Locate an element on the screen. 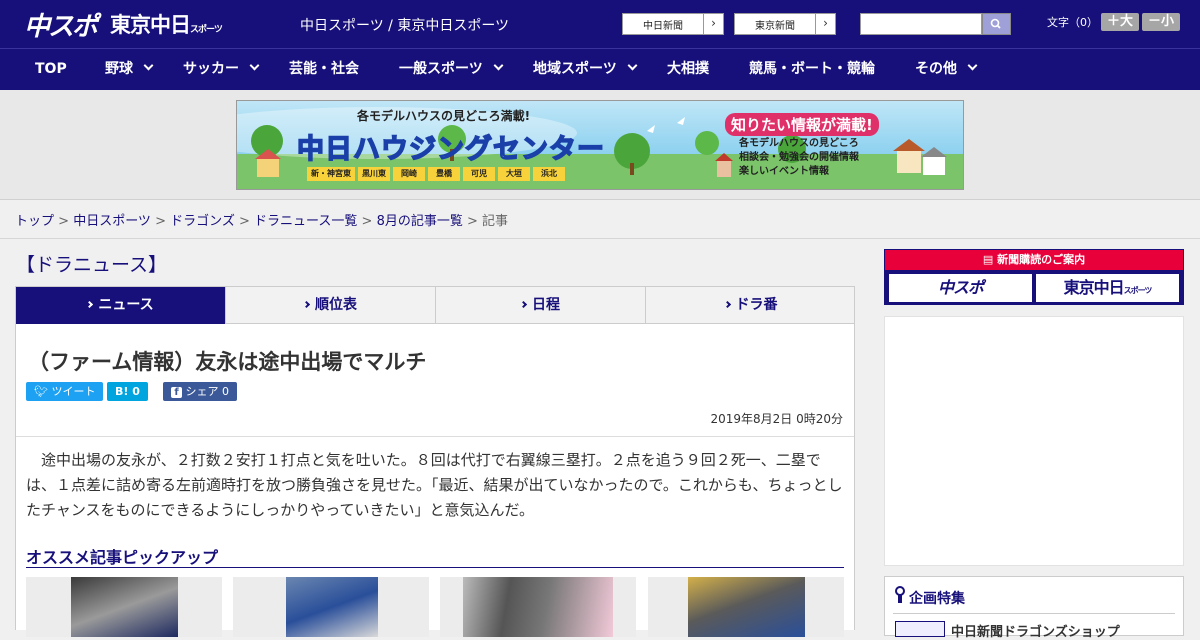 The width and height of the screenshot is (1200, 640). tokyo-chunichi-logo: 東京中日スポーツ is located at coordinates (166, 24).